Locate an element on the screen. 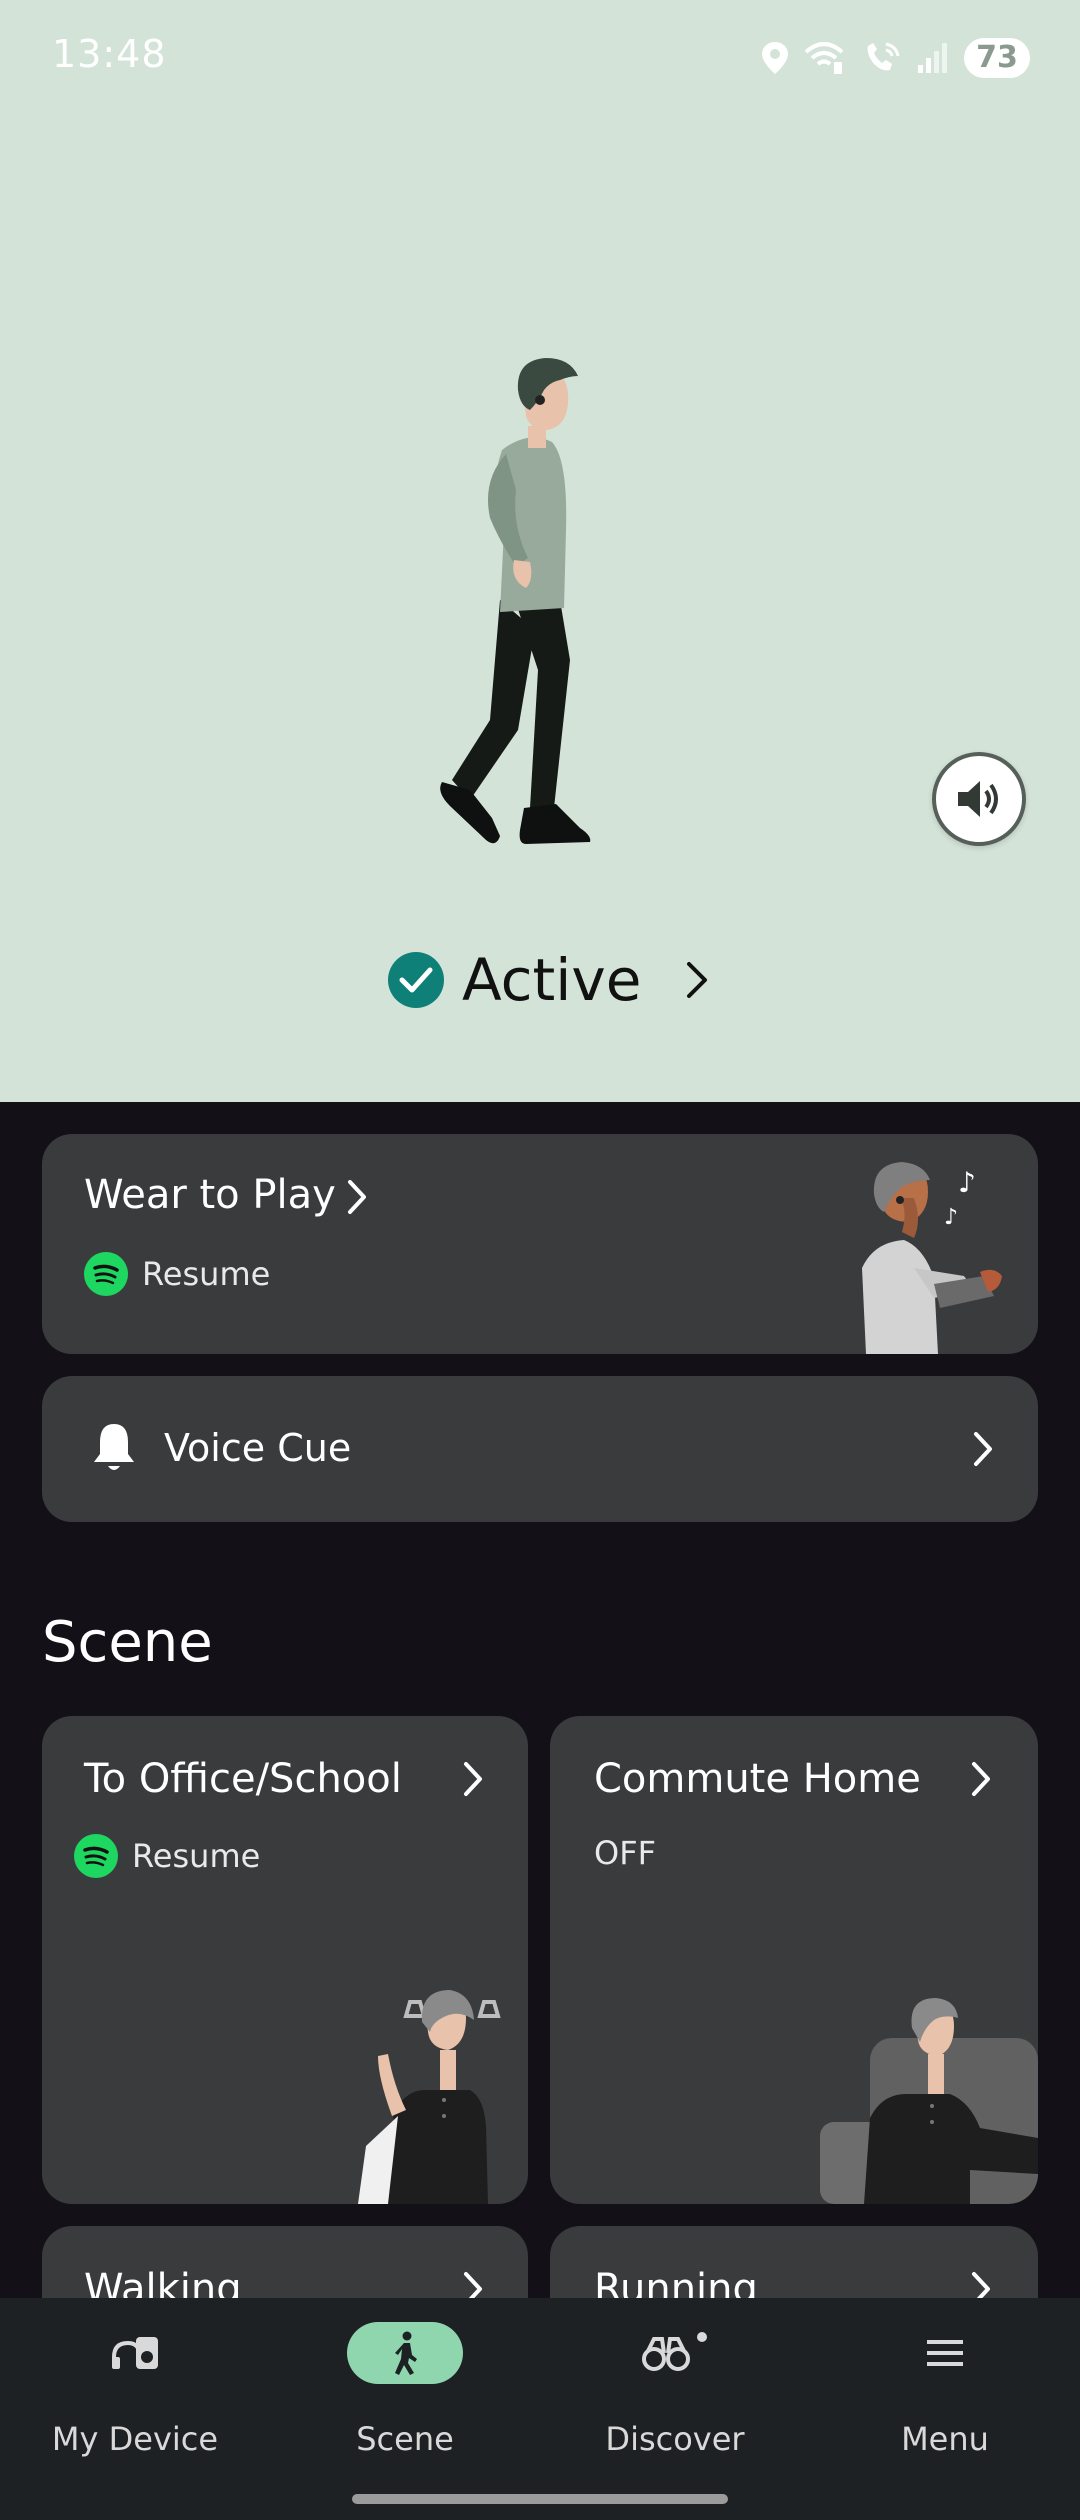 This screenshot has height=2520, width=1080. nav-item-my-device: My Device is located at coordinates (135, 2402).